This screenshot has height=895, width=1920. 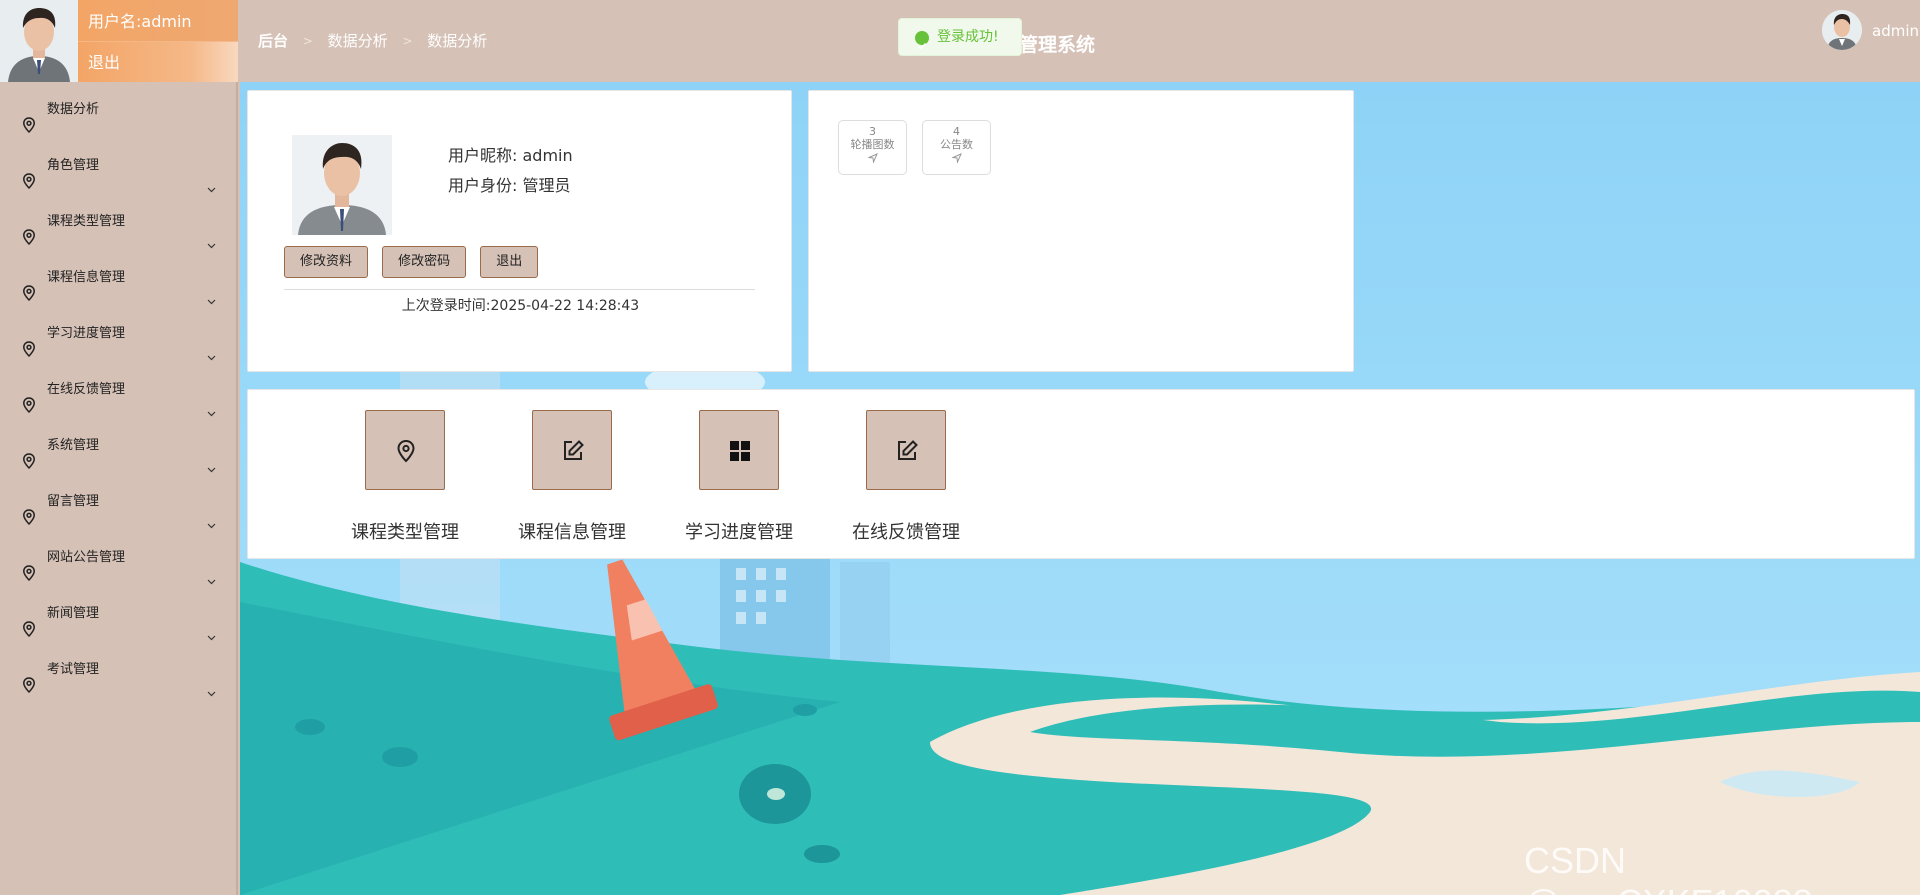 What do you see at coordinates (73, 109) in the screenshot?
I see `sidebar-item-label: 数据分析` at bounding box center [73, 109].